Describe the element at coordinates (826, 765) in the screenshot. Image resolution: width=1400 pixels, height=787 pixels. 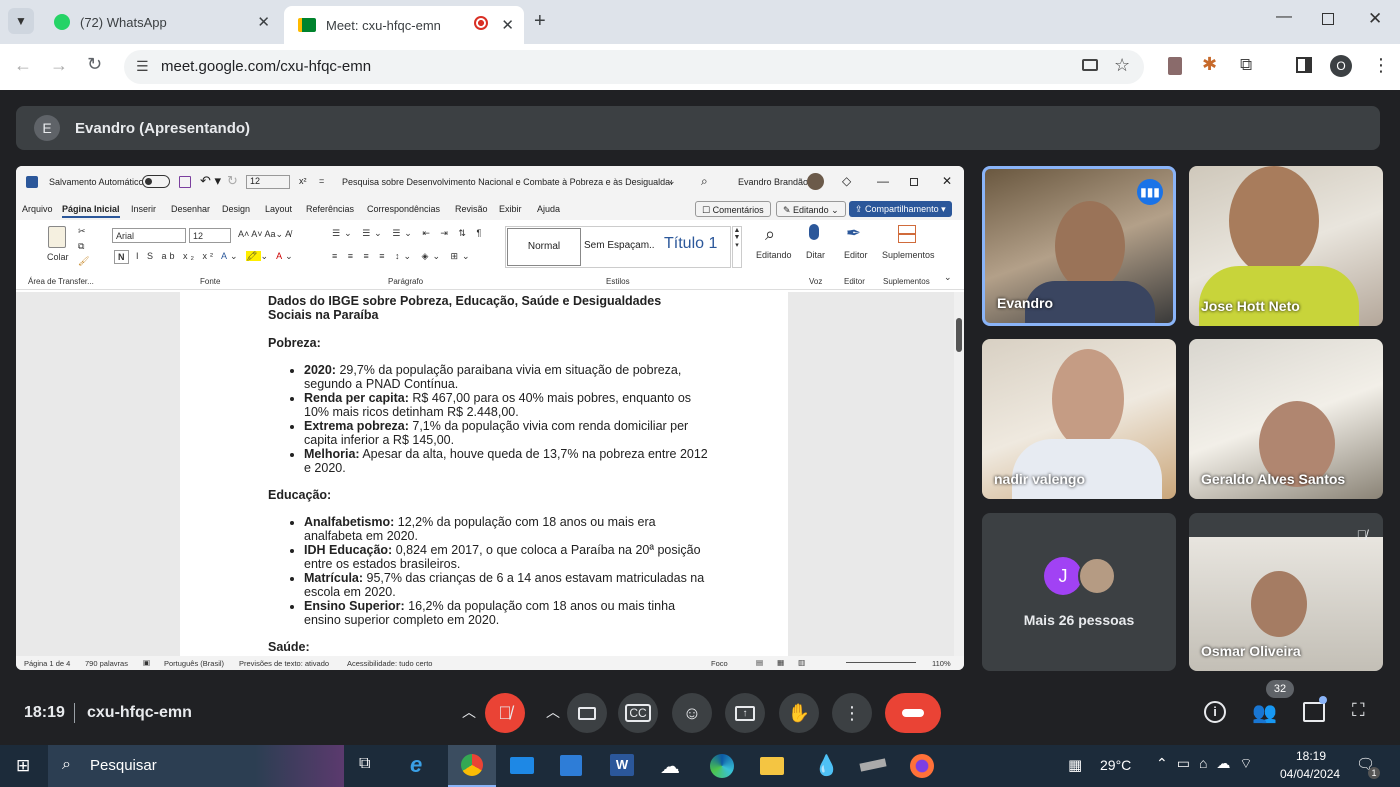
I see `app-drop-icon: 💧` at that location.